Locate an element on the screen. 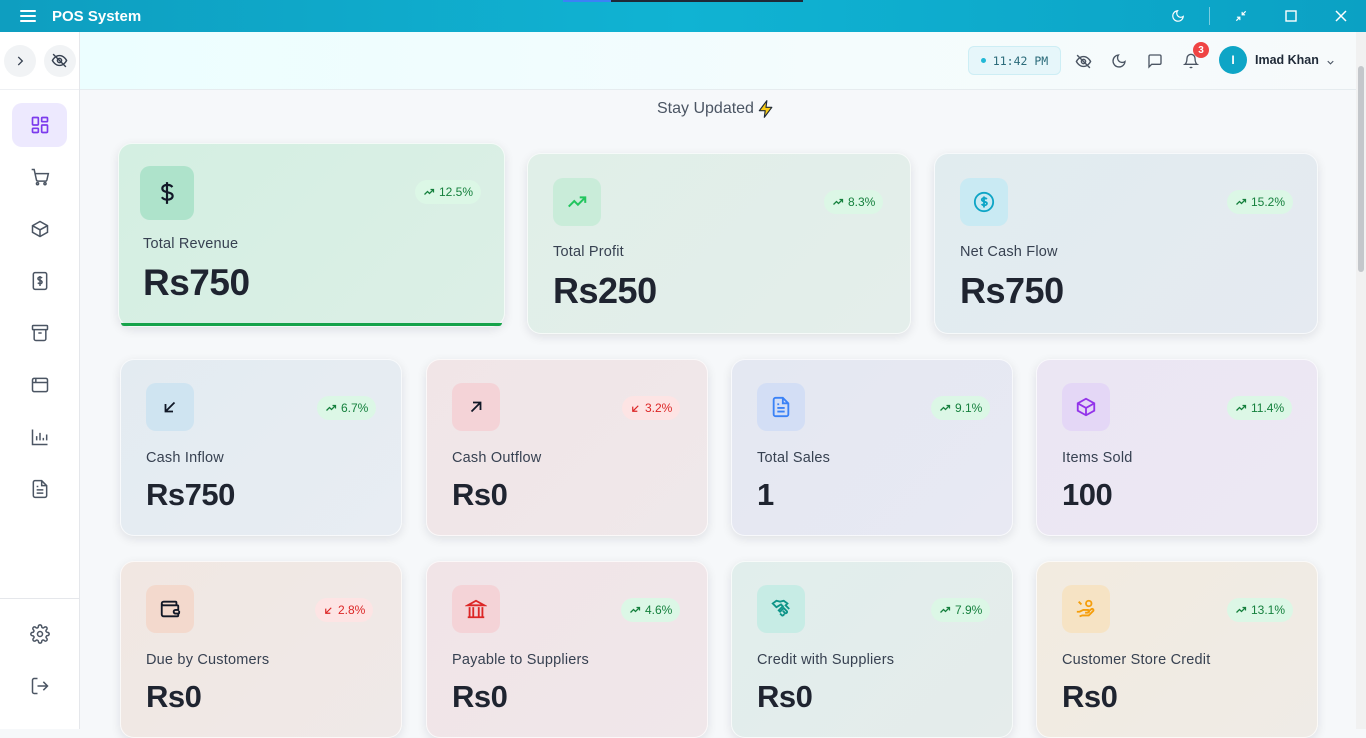 This screenshot has width=1366, height=738. change-badge: 8.3% is located at coordinates (854, 202).